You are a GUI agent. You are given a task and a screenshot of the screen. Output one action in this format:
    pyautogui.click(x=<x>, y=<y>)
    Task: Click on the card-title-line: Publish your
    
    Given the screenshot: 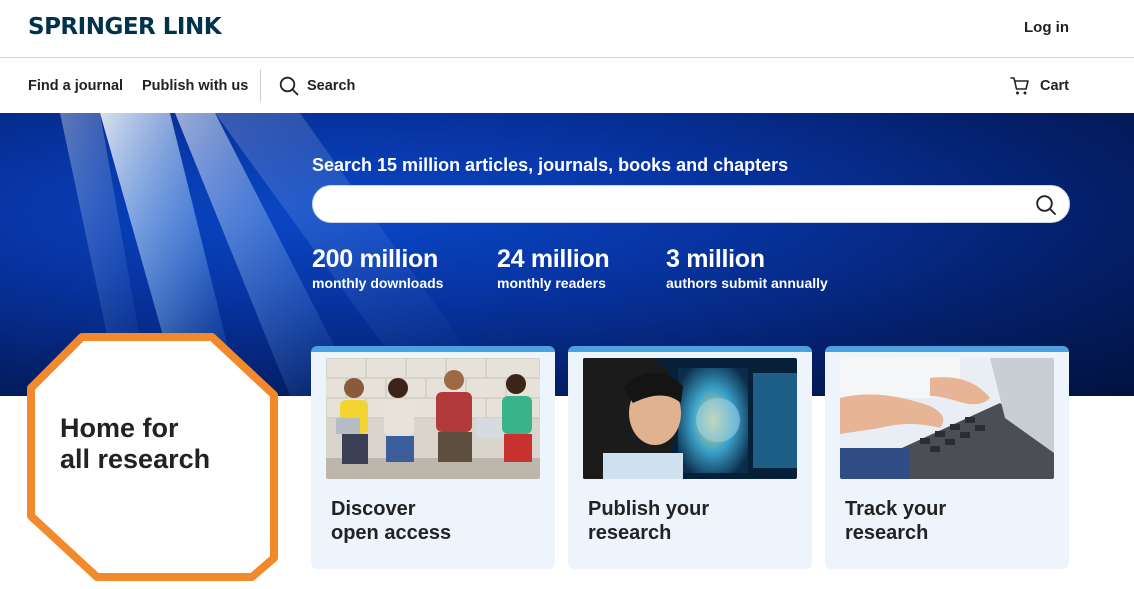 What is the action you would take?
    pyautogui.click(x=649, y=509)
    